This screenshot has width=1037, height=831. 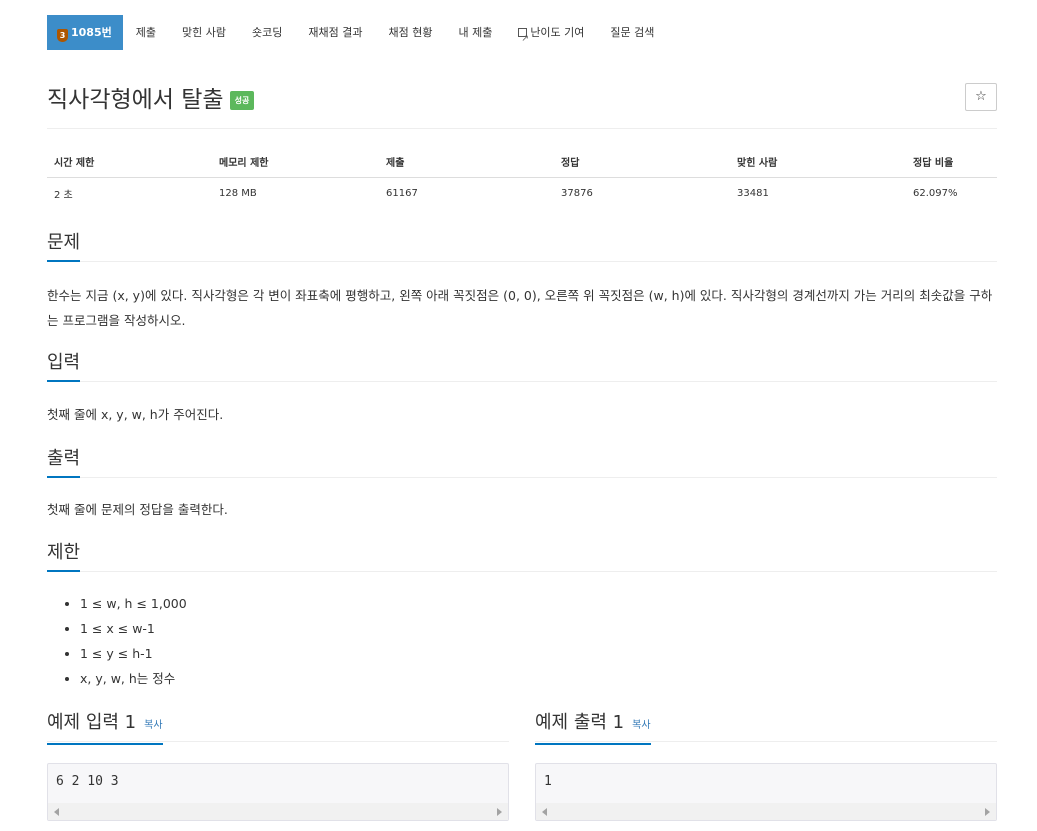 What do you see at coordinates (410, 32) in the screenshot?
I see `nav-status: 채점 현황` at bounding box center [410, 32].